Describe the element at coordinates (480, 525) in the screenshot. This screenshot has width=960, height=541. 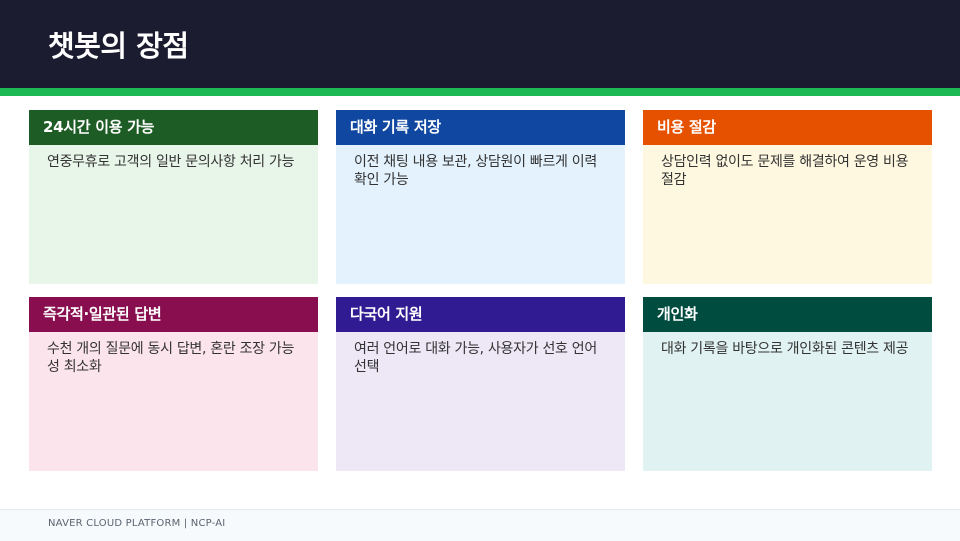
I see `slide-footer: NAVER CLOUD PLATFORM | NCP-AI` at that location.